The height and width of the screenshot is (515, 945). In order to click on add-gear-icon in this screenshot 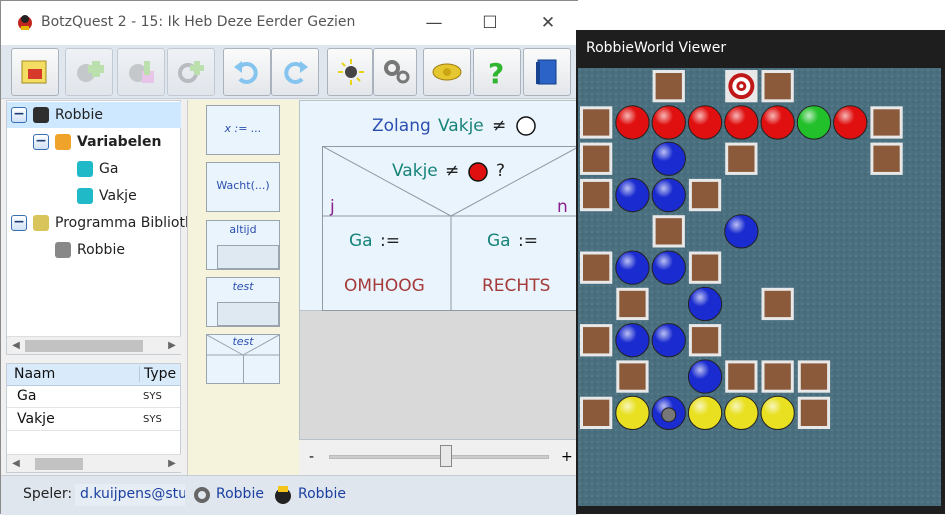, I will do `click(191, 72)`.